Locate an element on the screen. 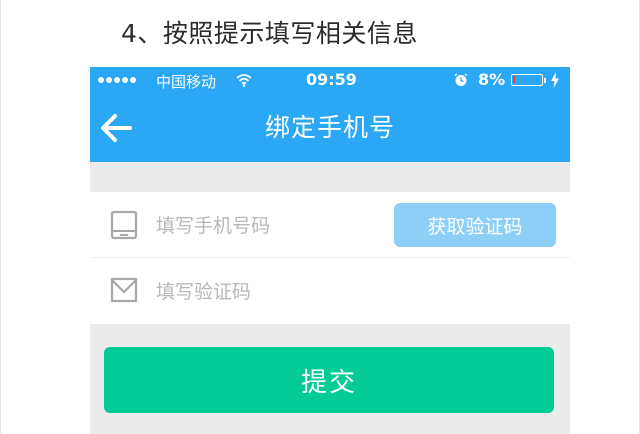 The image size is (640, 434). code-row is located at coordinates (330, 291).